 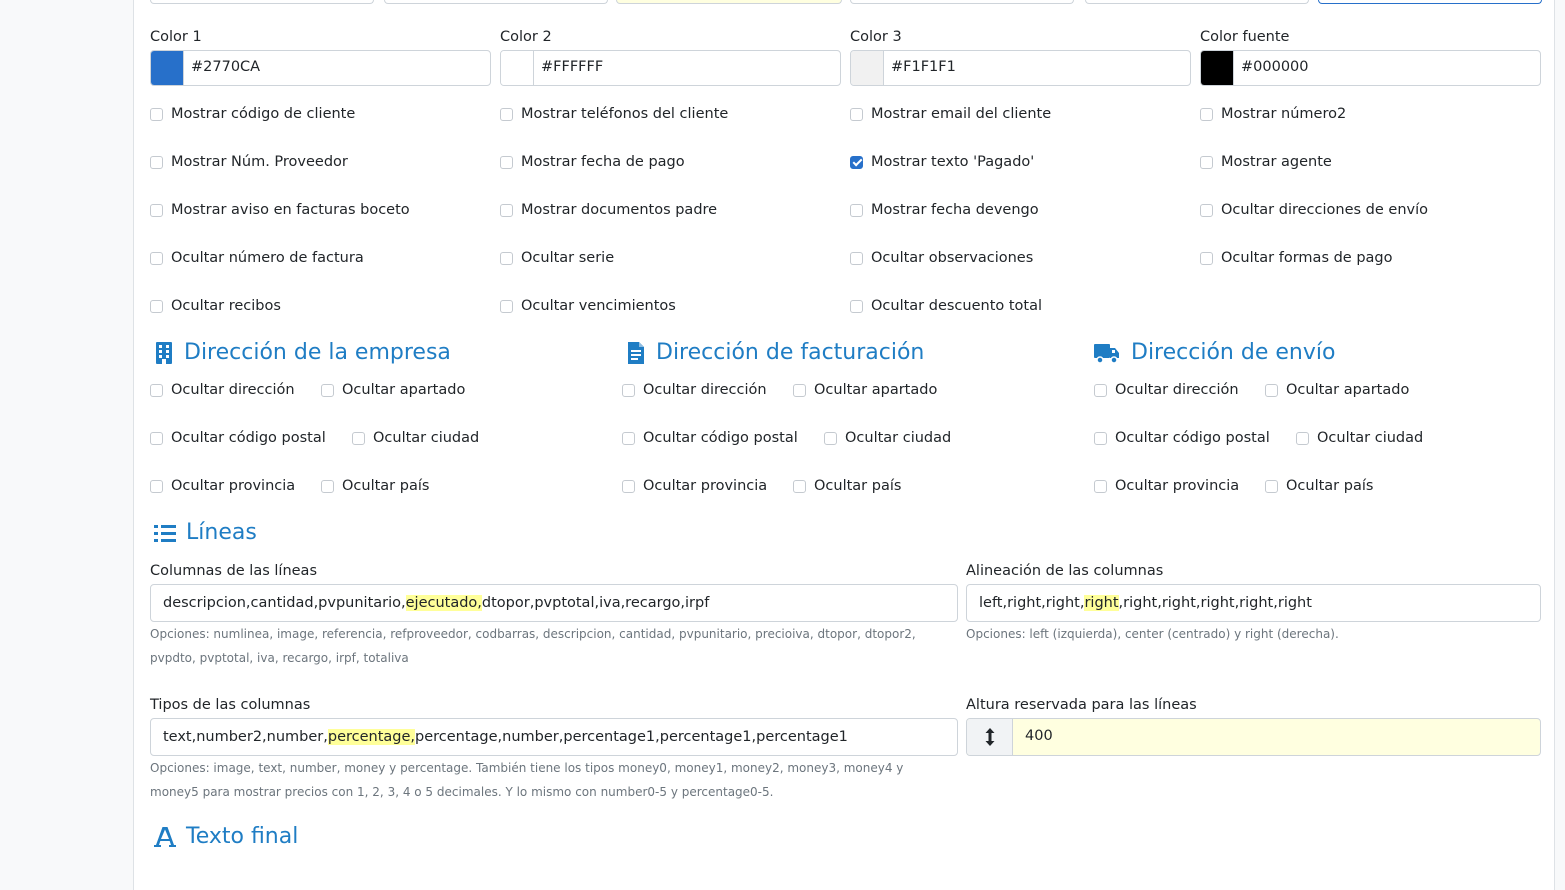 What do you see at coordinates (517, 68) in the screenshot?
I see `color2-swatch` at bounding box center [517, 68].